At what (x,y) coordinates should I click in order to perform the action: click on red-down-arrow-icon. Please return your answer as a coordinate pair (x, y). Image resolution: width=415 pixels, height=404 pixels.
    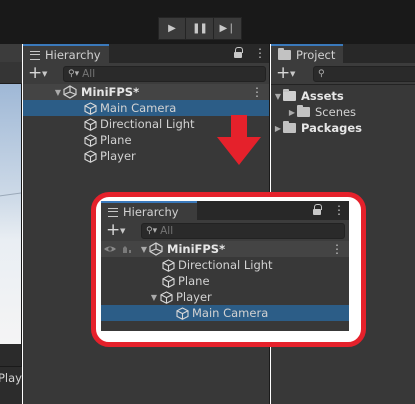
    Looking at the image, I should click on (239, 140).